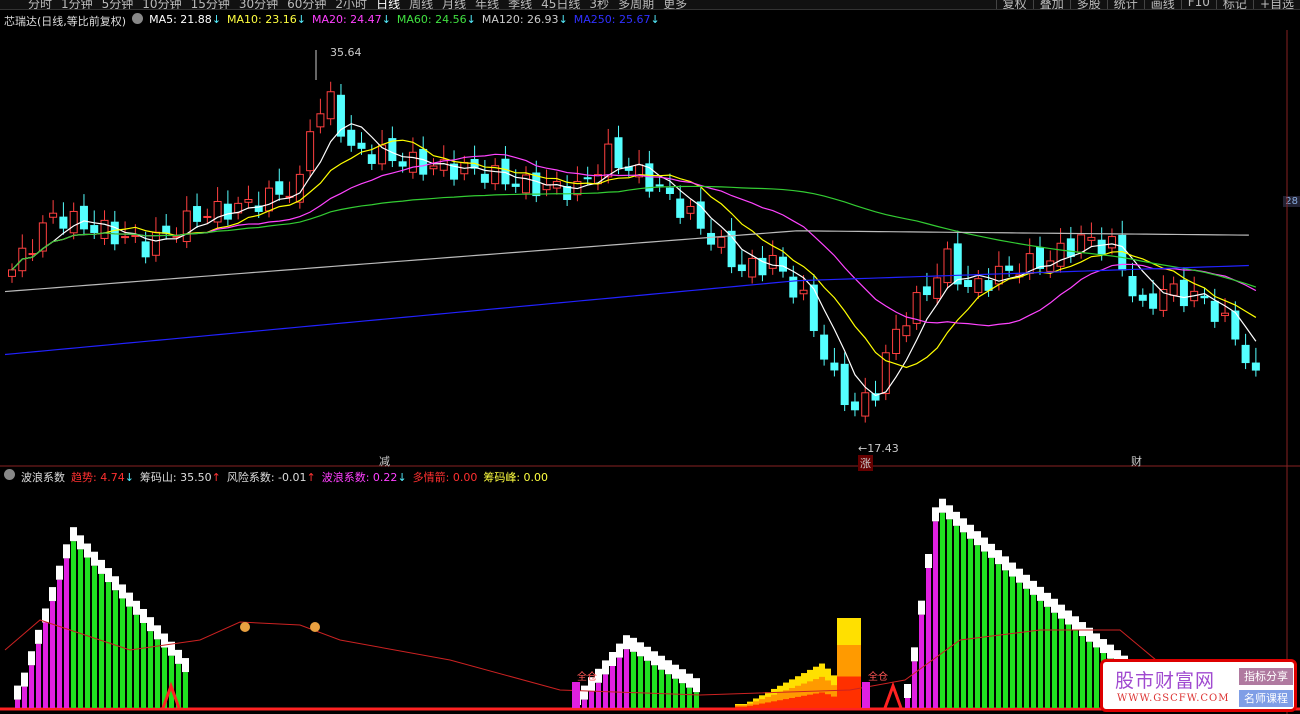  I want to click on ma250-line, so click(626, 310).